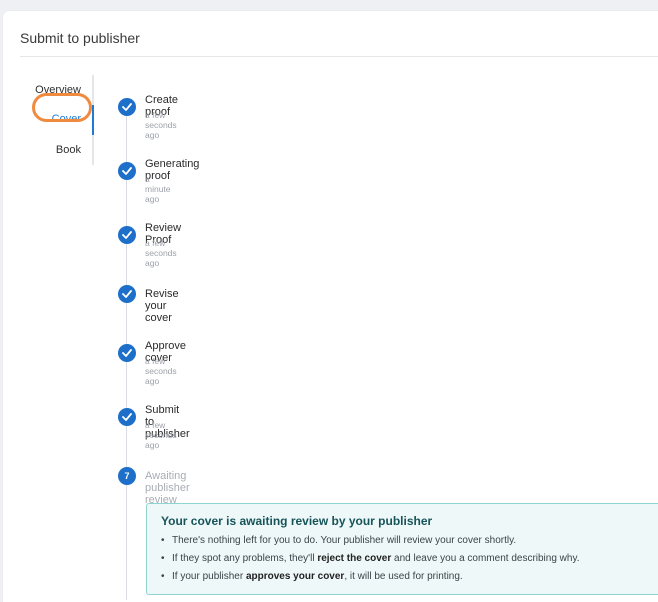  What do you see at coordinates (485, 558) in the screenshot?
I see `info-bullet-text: and leave you a comment describing why.` at bounding box center [485, 558].